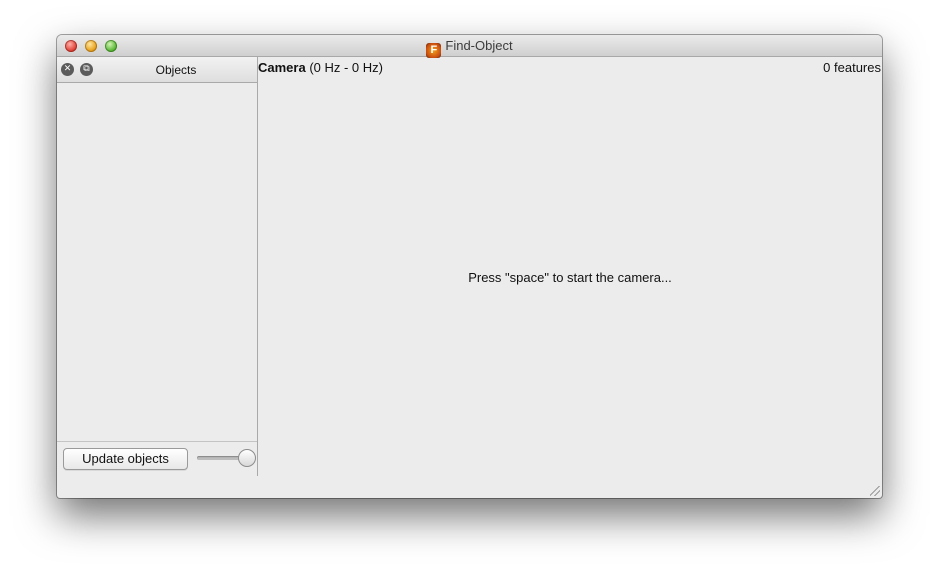 The width and height of the screenshot is (939, 577). What do you see at coordinates (479, 45) in the screenshot?
I see `window-title: Find-Object` at bounding box center [479, 45].